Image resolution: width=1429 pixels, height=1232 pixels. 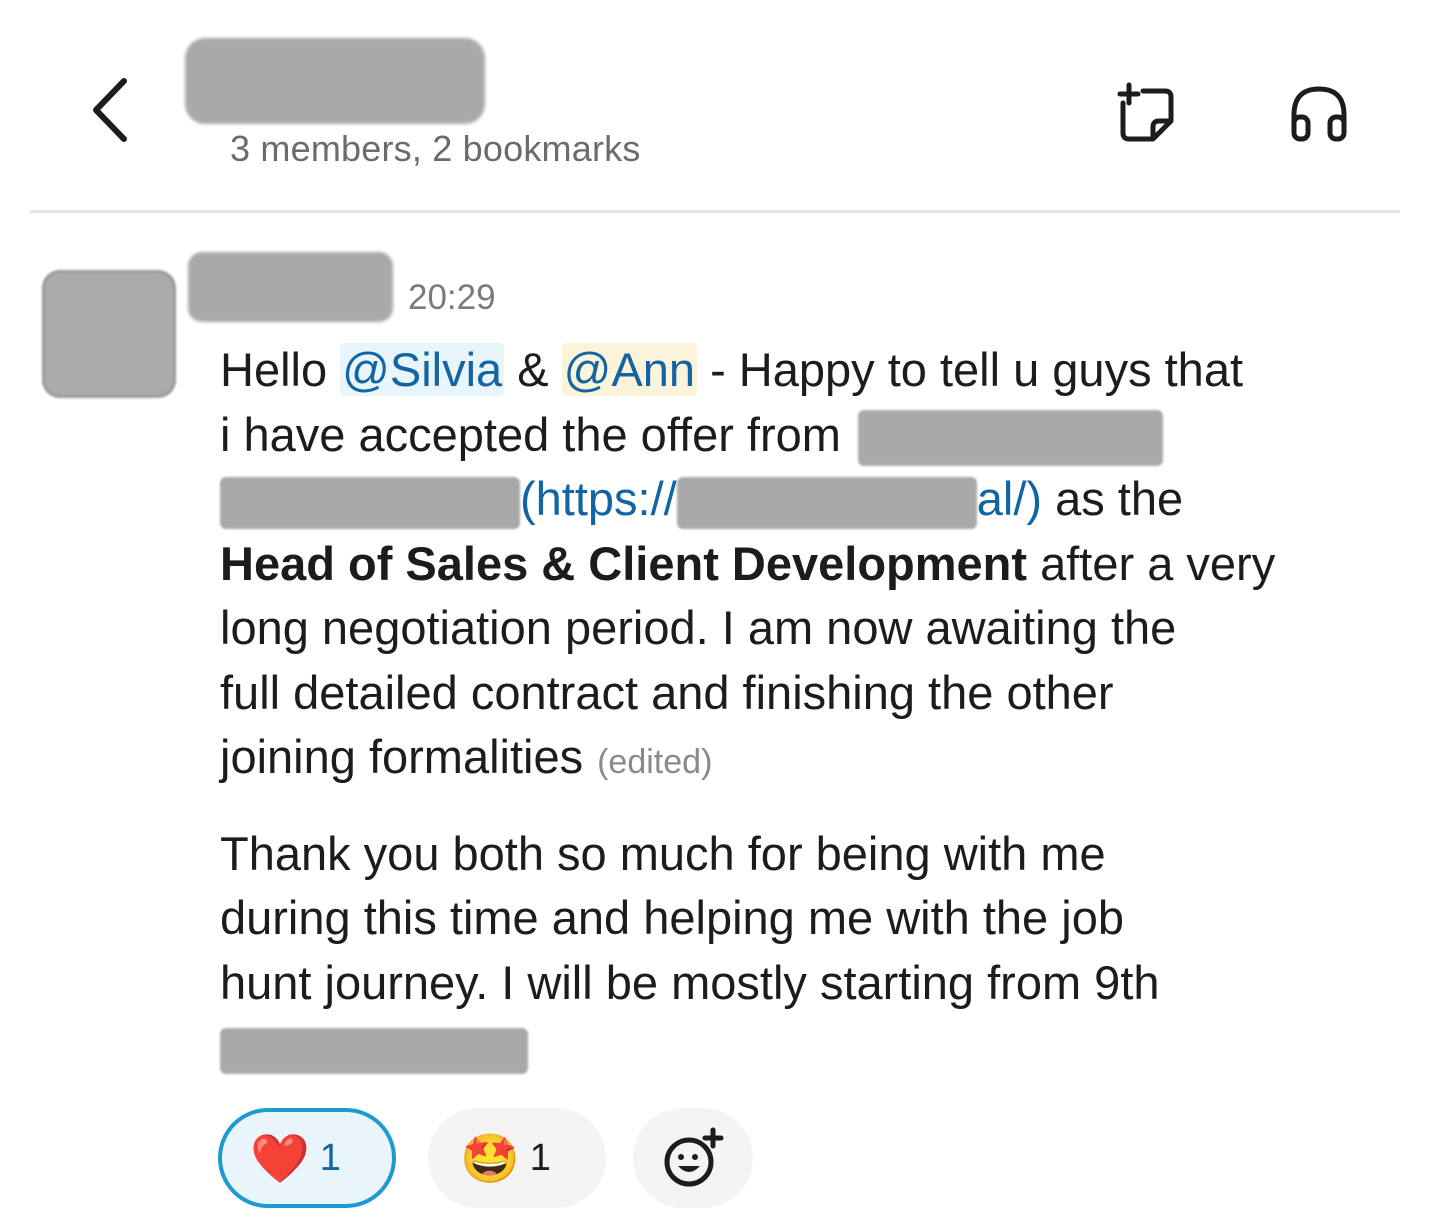 I want to click on message-text: Hello, so click(x=280, y=369).